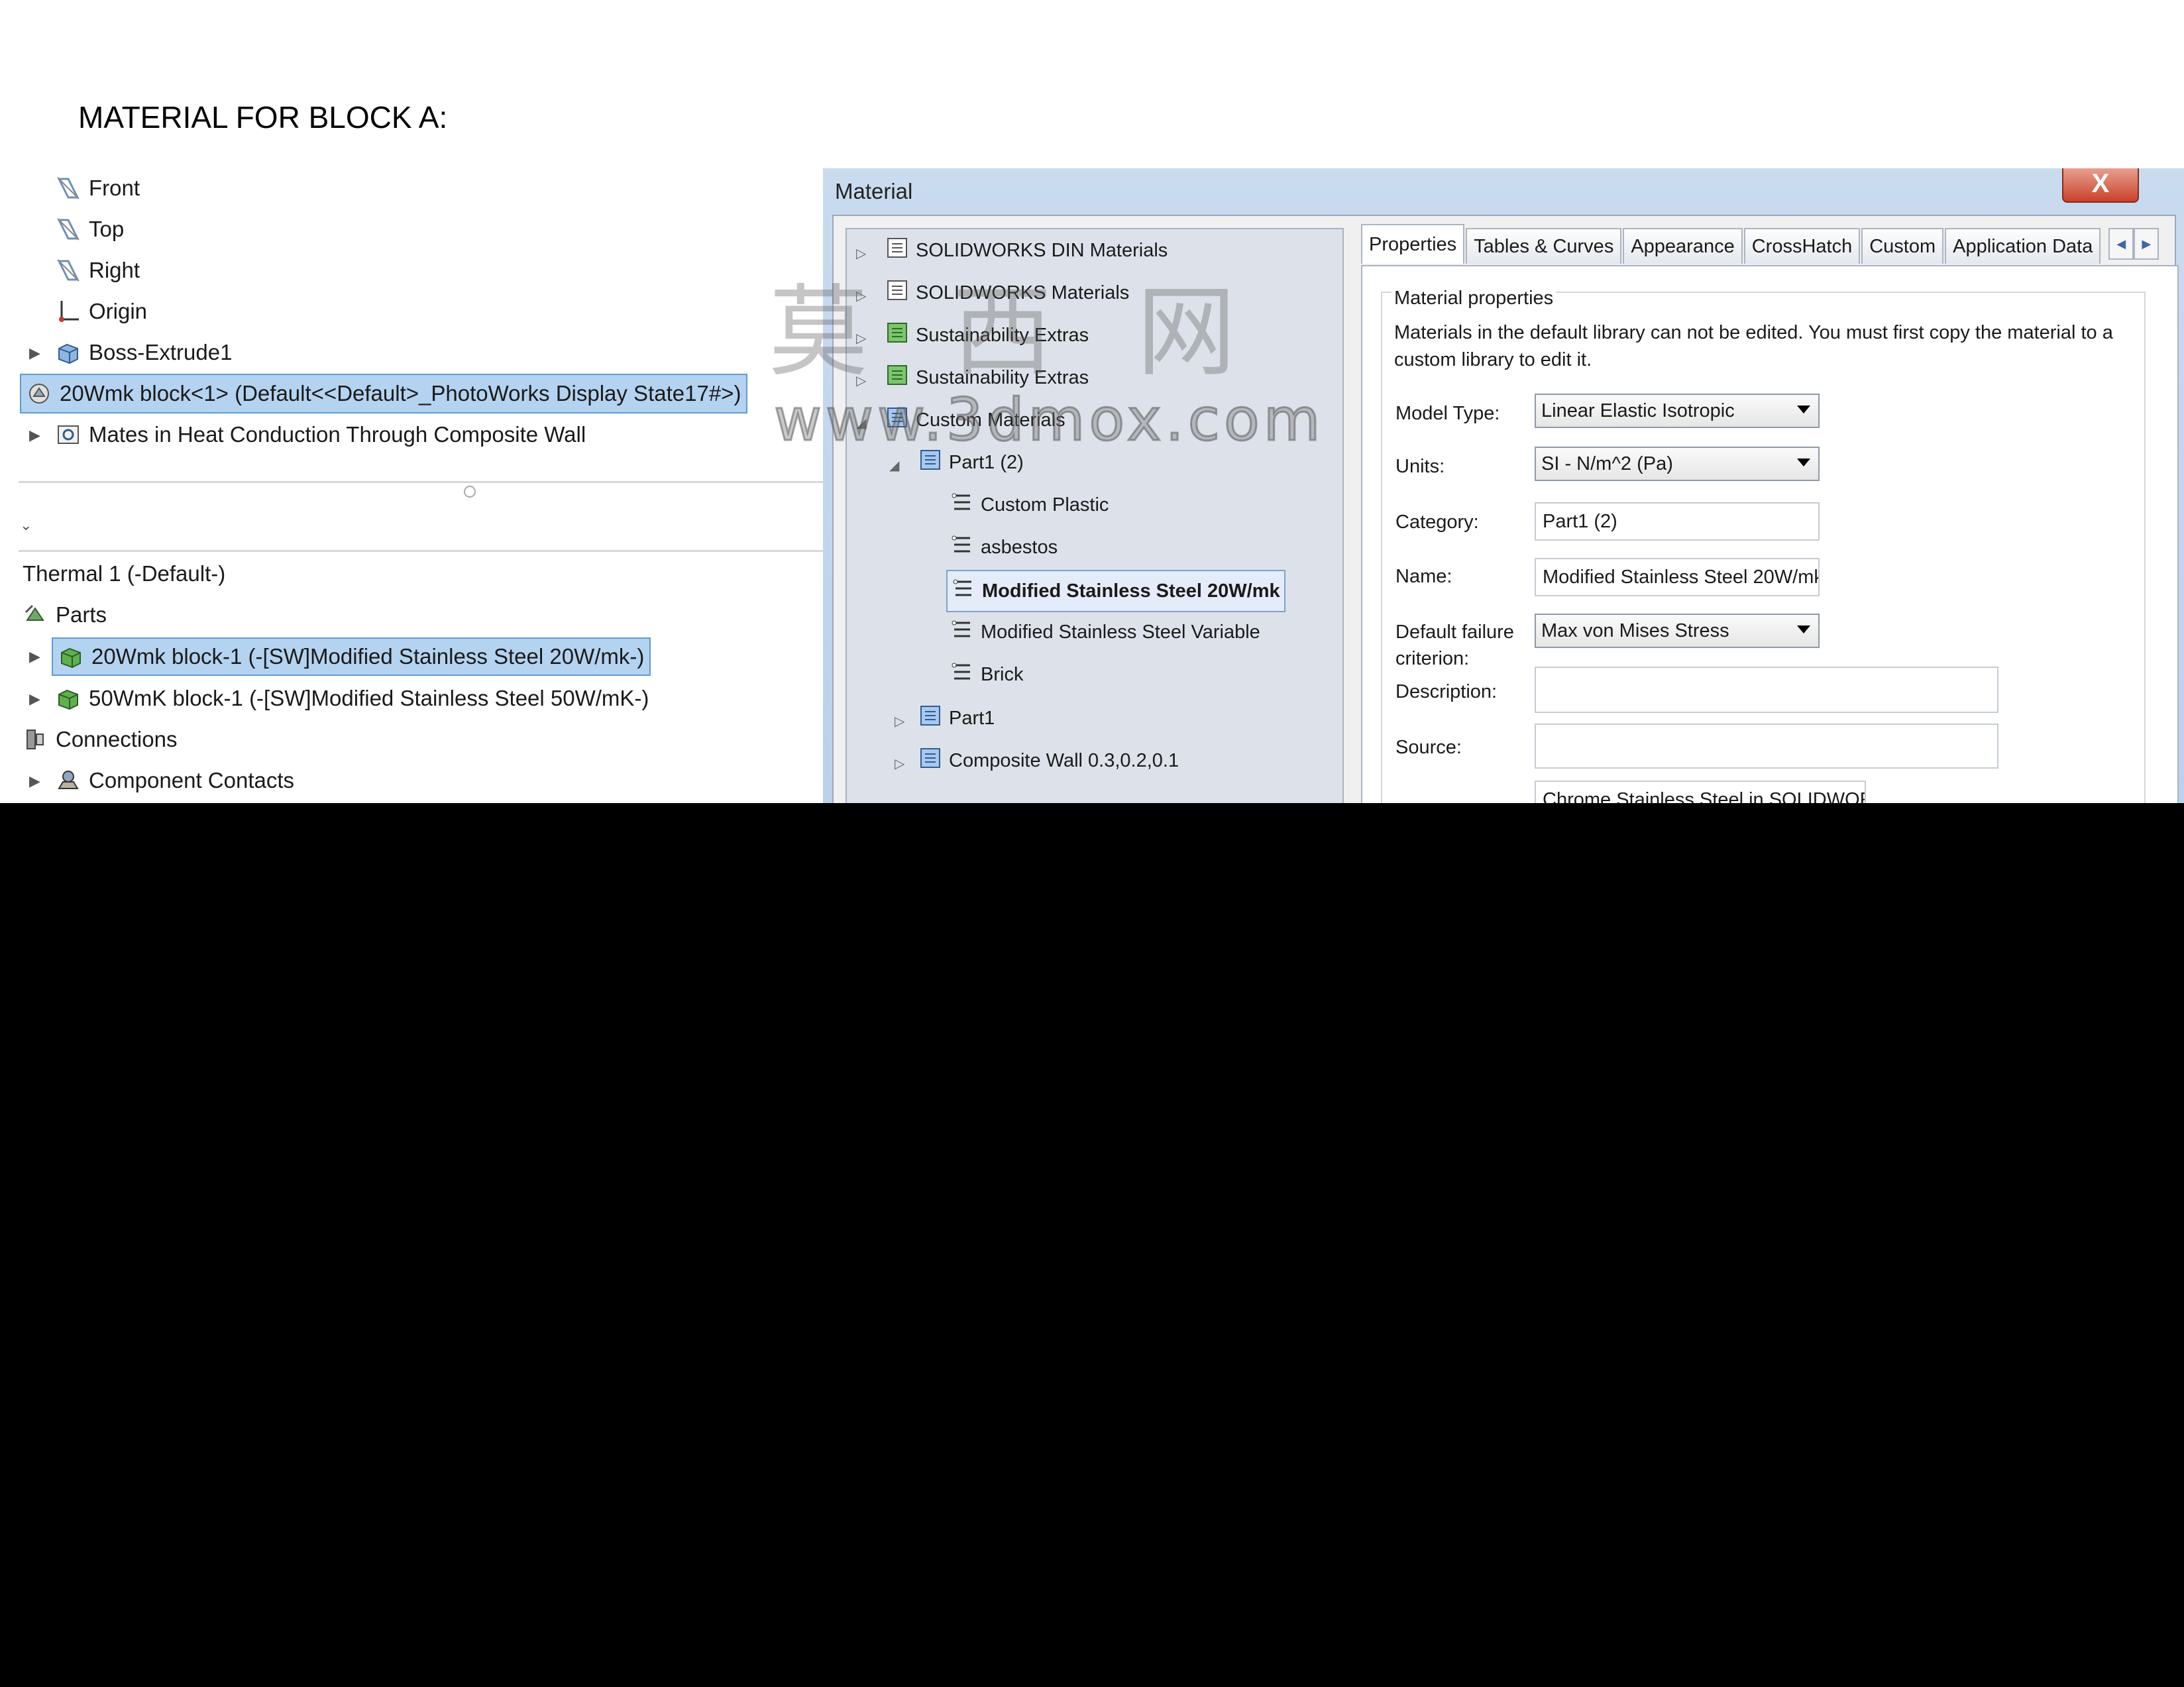 The image size is (2184, 1687). I want to click on dialog-title: Material, so click(874, 191).